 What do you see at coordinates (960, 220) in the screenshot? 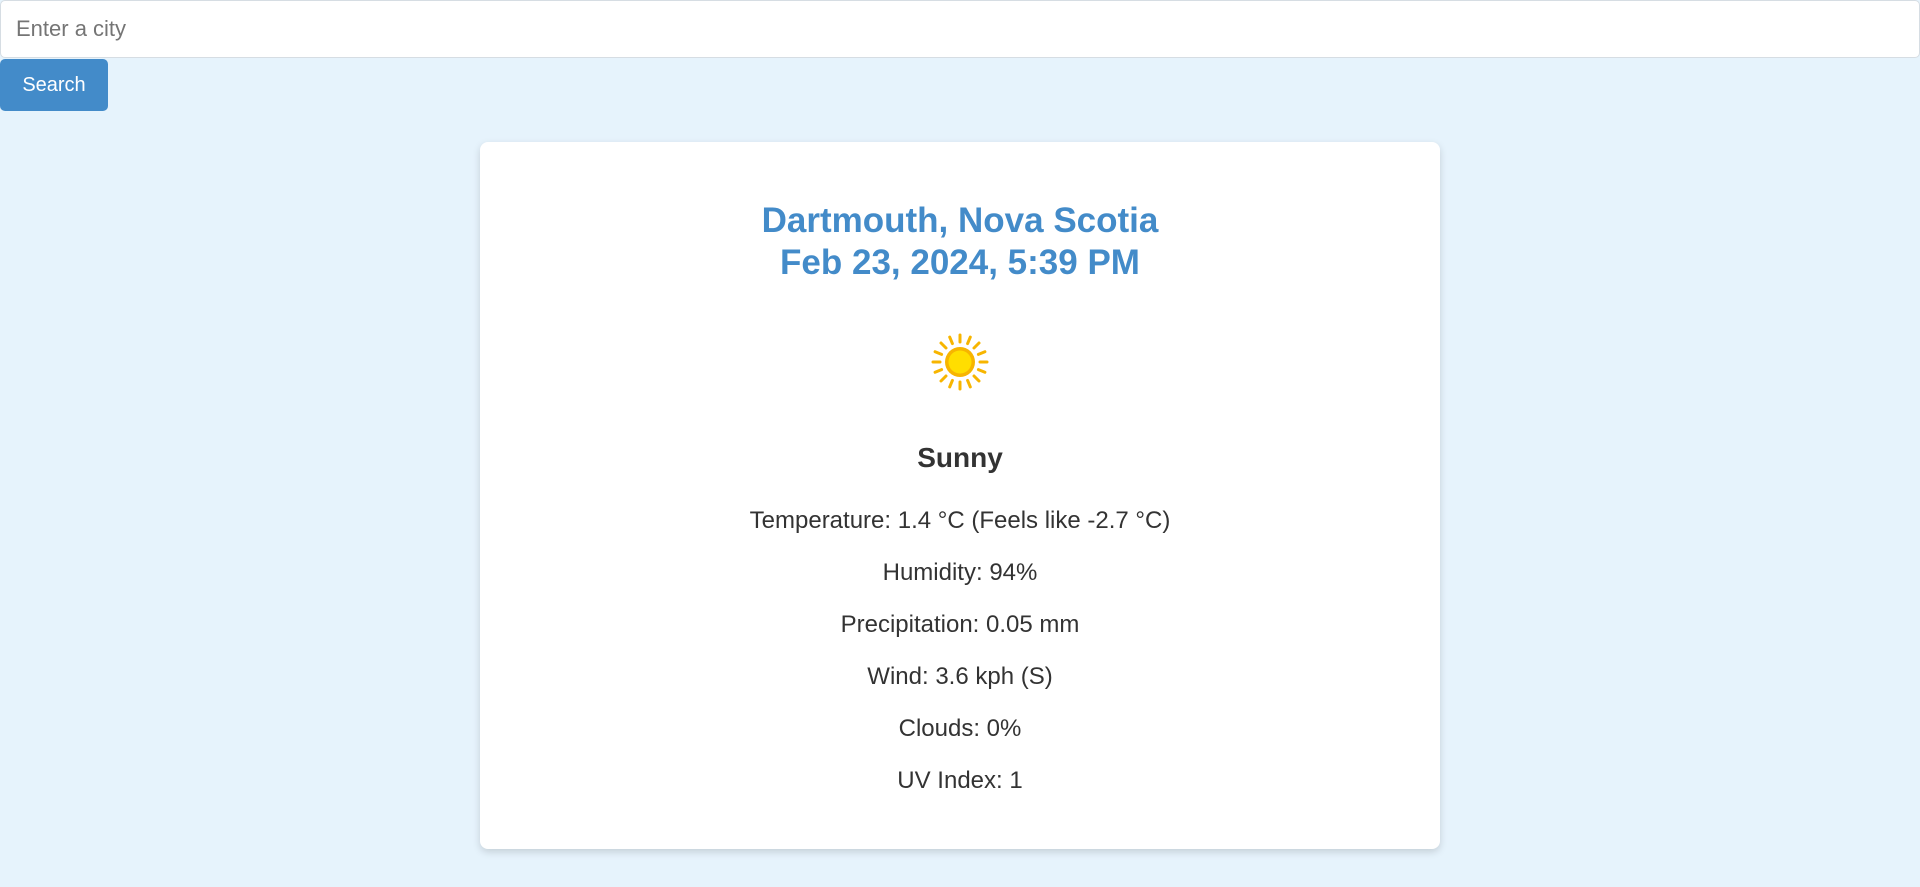
I see `location-title: Dartmouth, Nova Scotia` at bounding box center [960, 220].